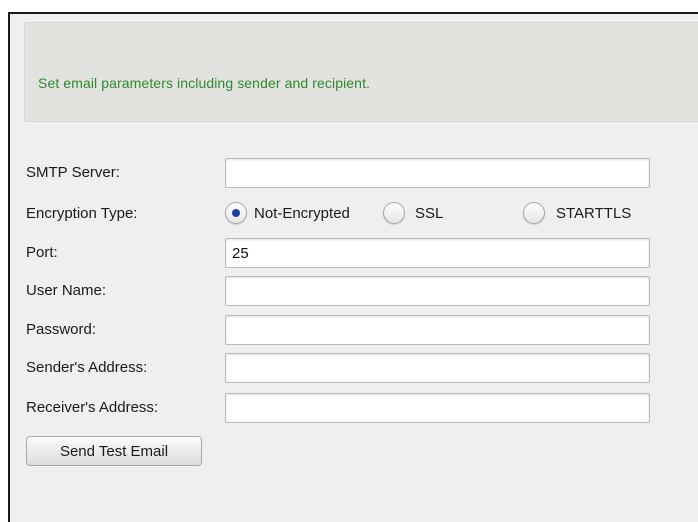  Describe the element at coordinates (437, 291) in the screenshot. I see `user-name-input` at that location.